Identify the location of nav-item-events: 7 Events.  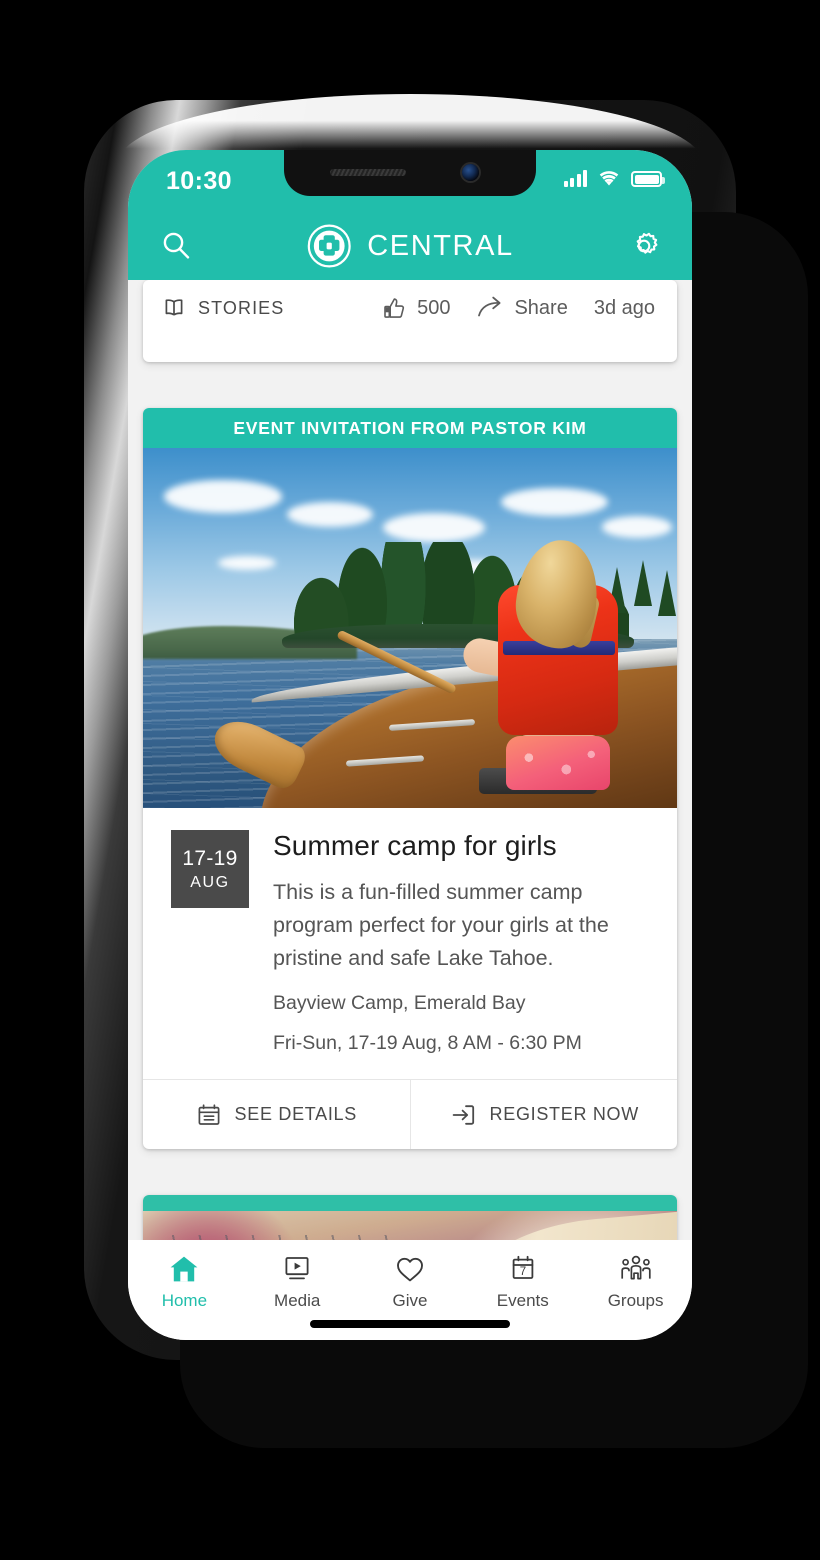
(523, 1282).